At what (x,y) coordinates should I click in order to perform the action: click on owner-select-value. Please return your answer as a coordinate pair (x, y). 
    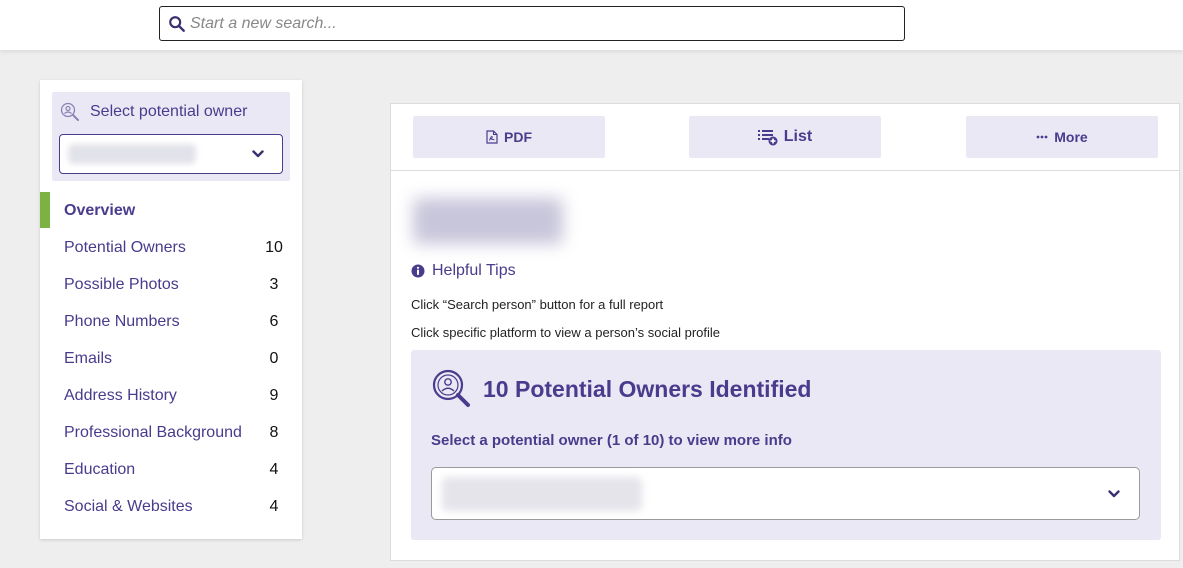
    Looking at the image, I should click on (542, 494).